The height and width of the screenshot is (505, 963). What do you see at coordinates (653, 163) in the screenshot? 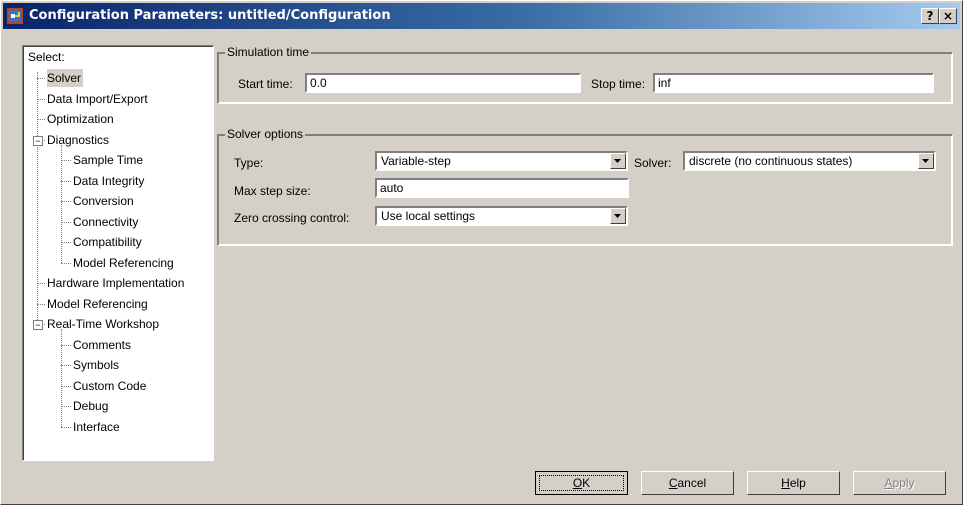
I see `solver-label: Solver:` at bounding box center [653, 163].